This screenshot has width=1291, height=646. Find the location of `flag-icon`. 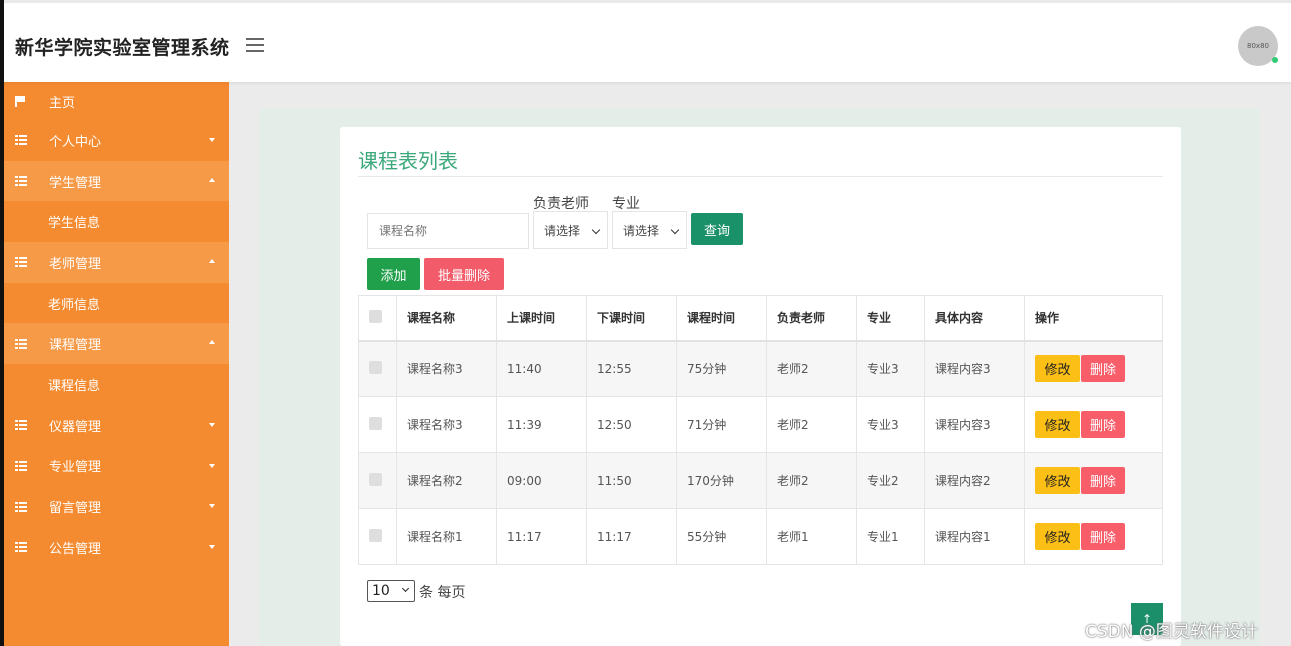

flag-icon is located at coordinates (21, 101).